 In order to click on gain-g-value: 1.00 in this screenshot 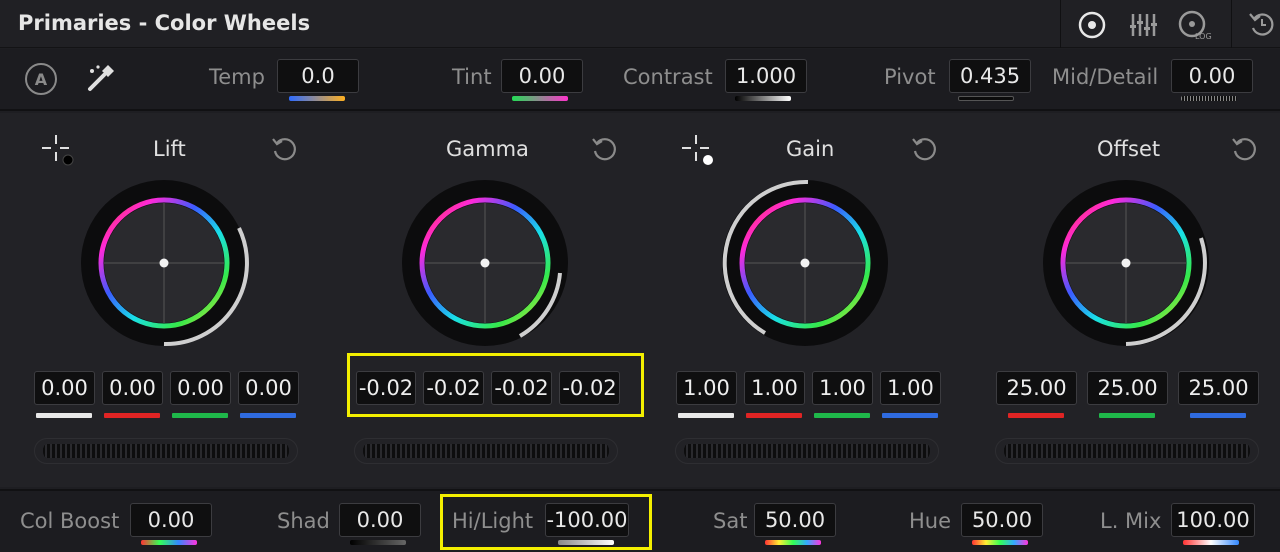, I will do `click(842, 388)`.